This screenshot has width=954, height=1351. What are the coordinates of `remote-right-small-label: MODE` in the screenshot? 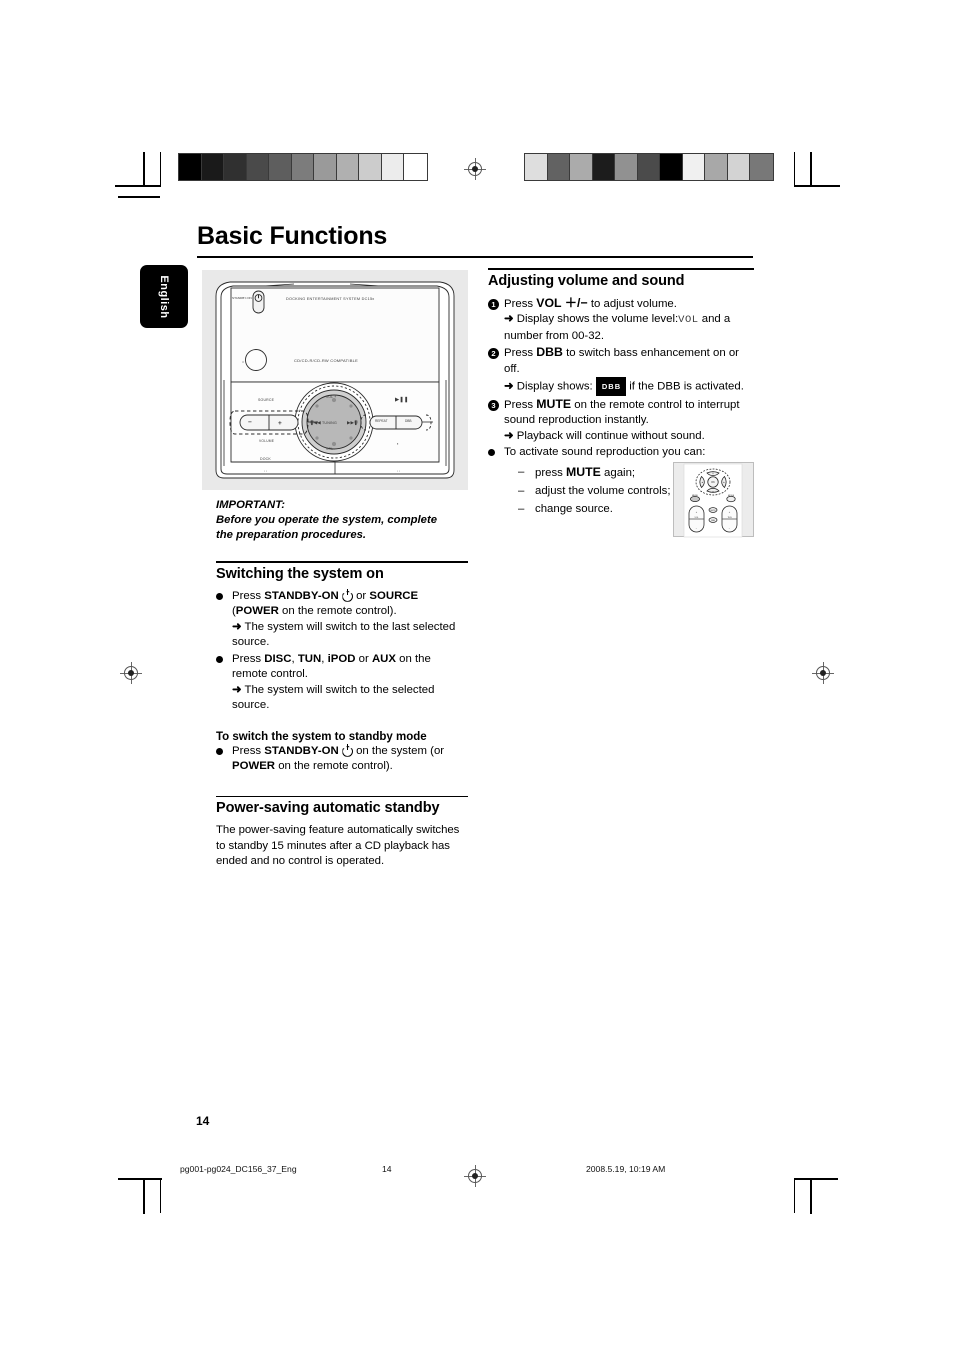 It's located at (731, 496).